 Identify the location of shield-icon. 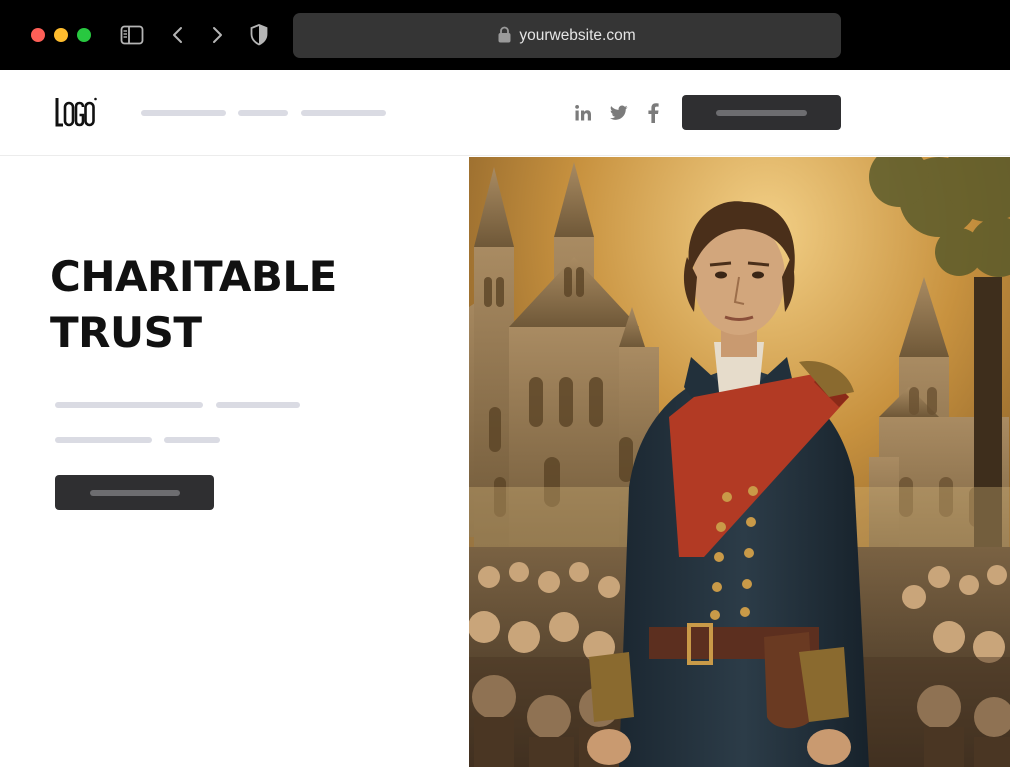
(259, 35).